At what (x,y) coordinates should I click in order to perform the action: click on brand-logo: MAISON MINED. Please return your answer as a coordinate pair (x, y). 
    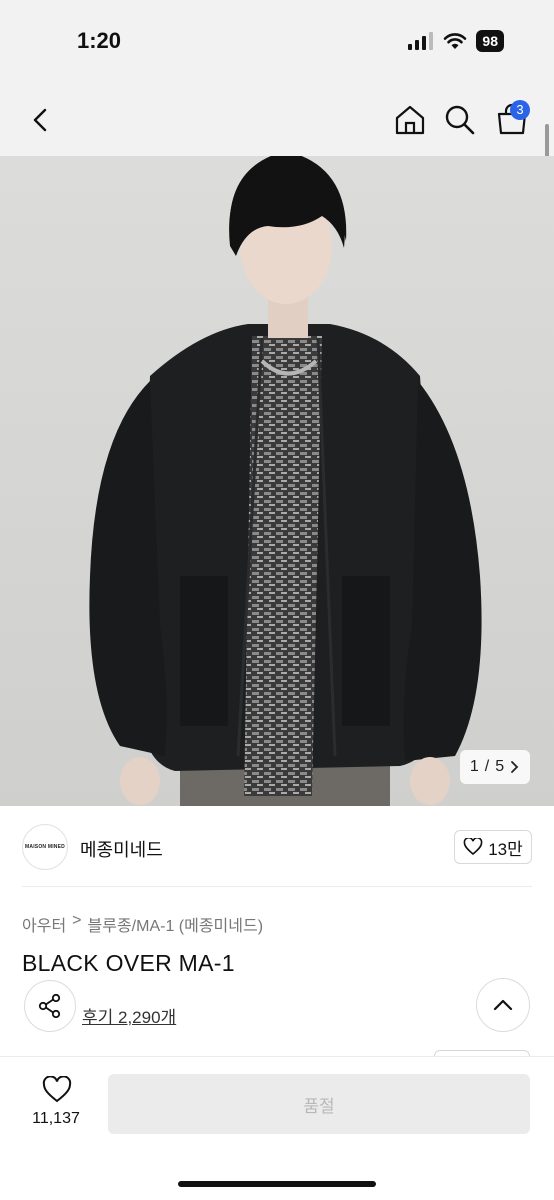
    Looking at the image, I should click on (45, 847).